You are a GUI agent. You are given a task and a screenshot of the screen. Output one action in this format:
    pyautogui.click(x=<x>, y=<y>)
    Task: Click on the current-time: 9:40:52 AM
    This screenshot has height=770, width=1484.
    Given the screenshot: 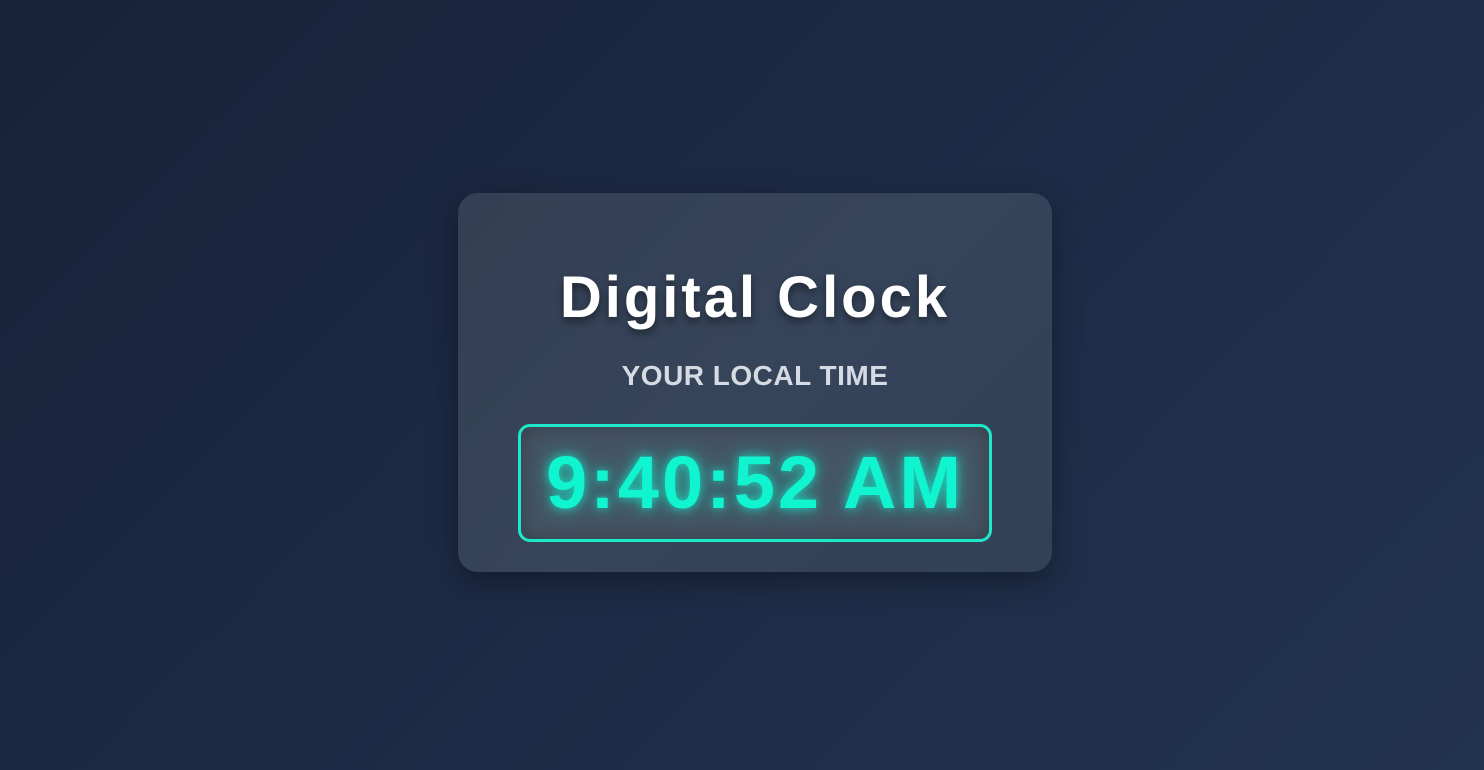 What is the action you would take?
    pyautogui.click(x=755, y=482)
    